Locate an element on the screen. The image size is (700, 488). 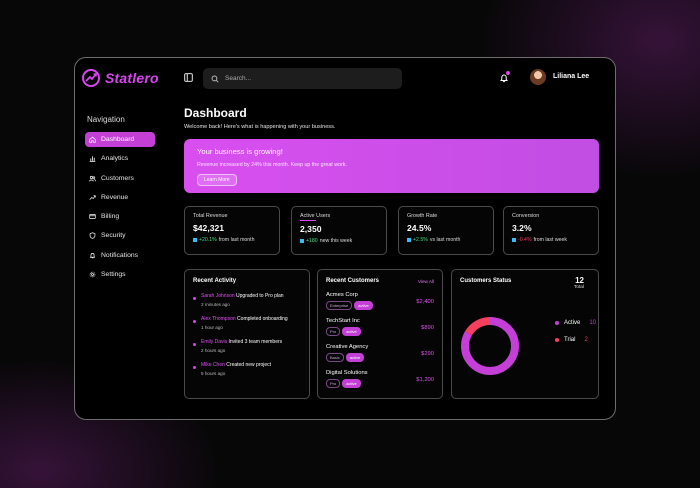
stat-card-conversion: Conversion 3.2% -0.4% from last week is located at coordinates (551, 230).